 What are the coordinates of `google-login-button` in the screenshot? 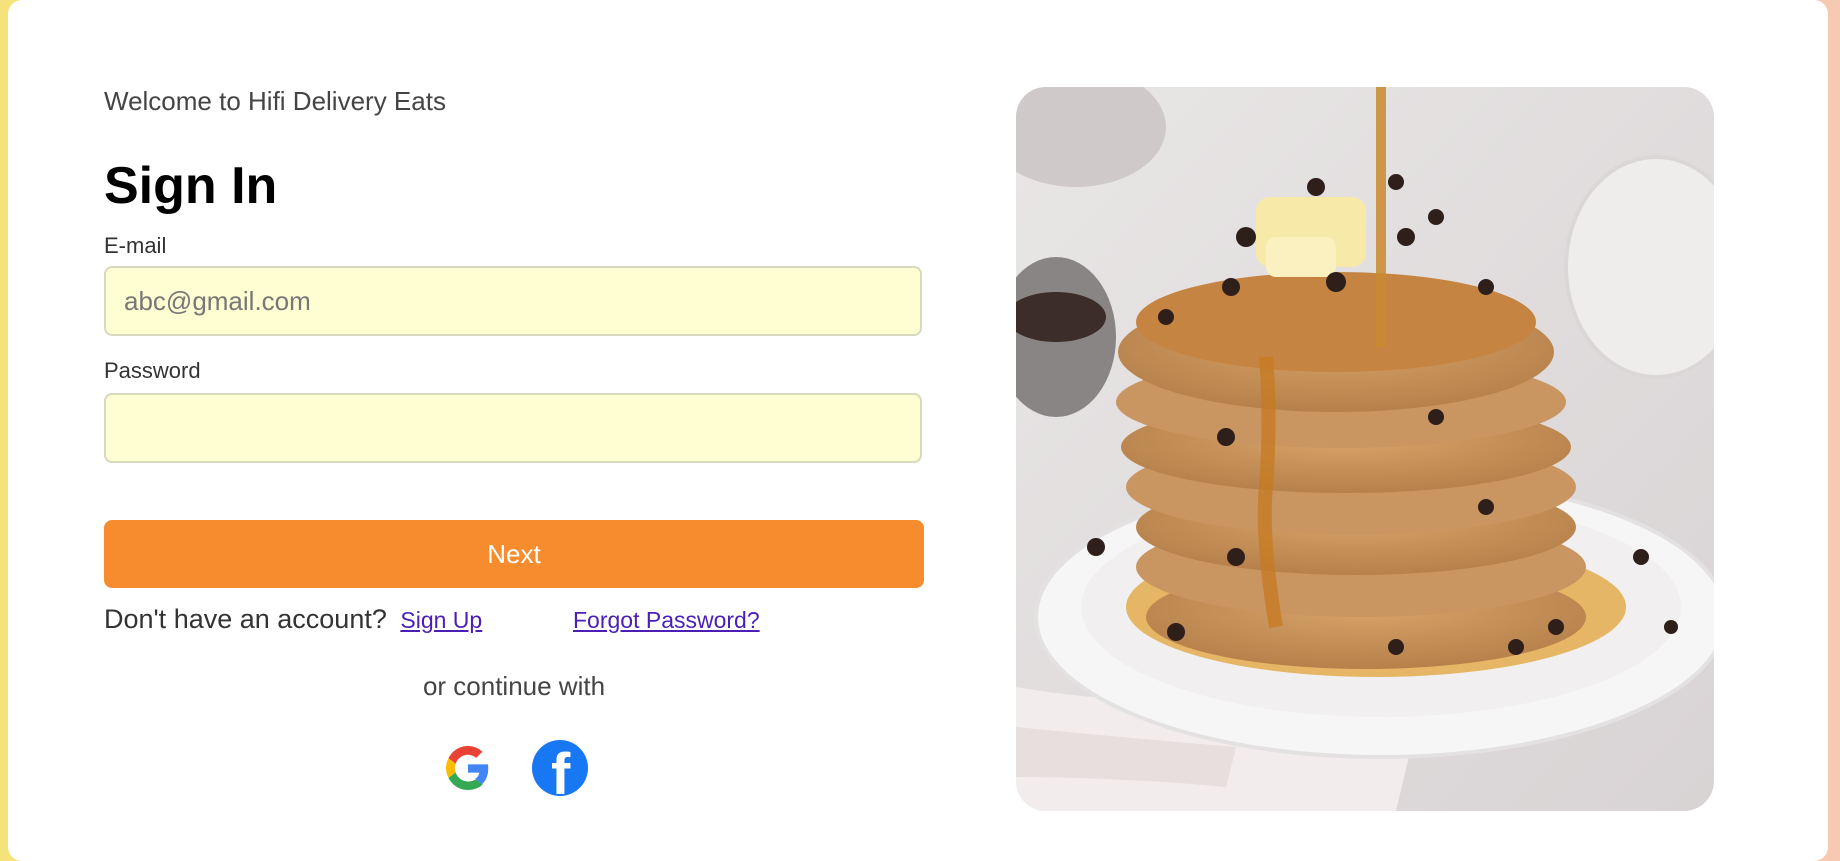 It's located at (468, 768).